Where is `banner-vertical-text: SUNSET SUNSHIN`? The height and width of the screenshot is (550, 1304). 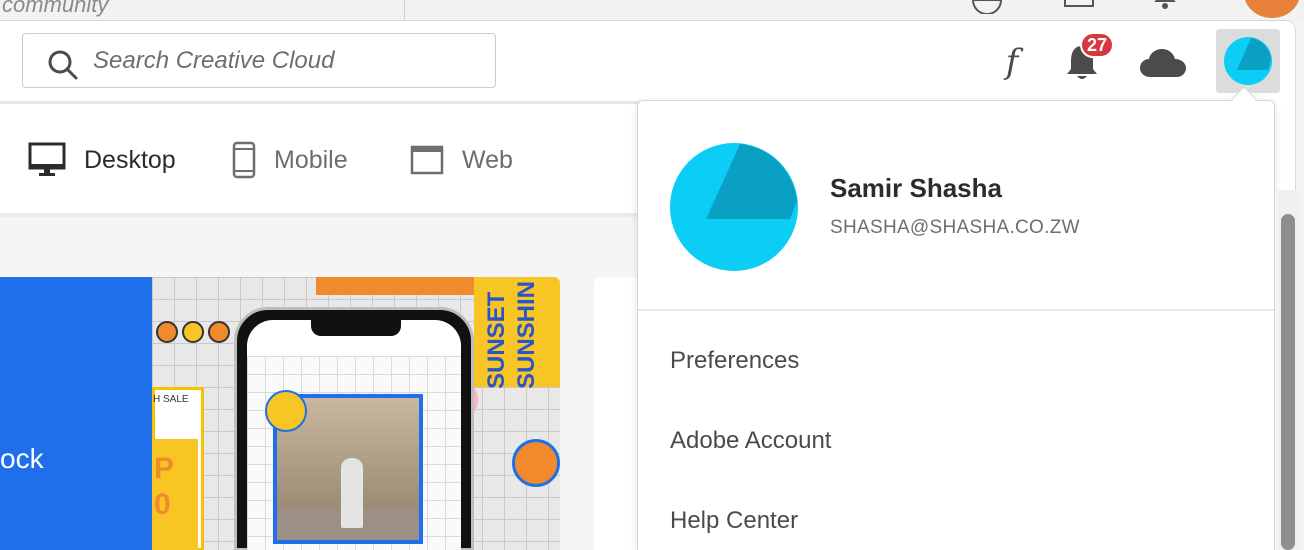
banner-vertical-text: SUNSET SUNSHIN is located at coordinates (511, 335).